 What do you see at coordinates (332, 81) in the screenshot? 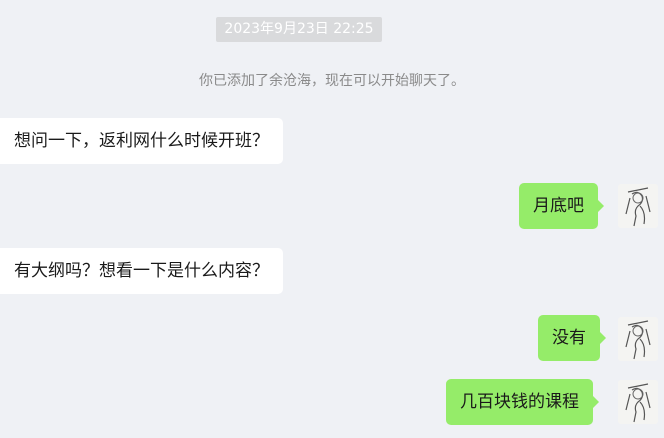
I see `system-note: 你已添加了余沧海，现在可以开始聊天了。` at bounding box center [332, 81].